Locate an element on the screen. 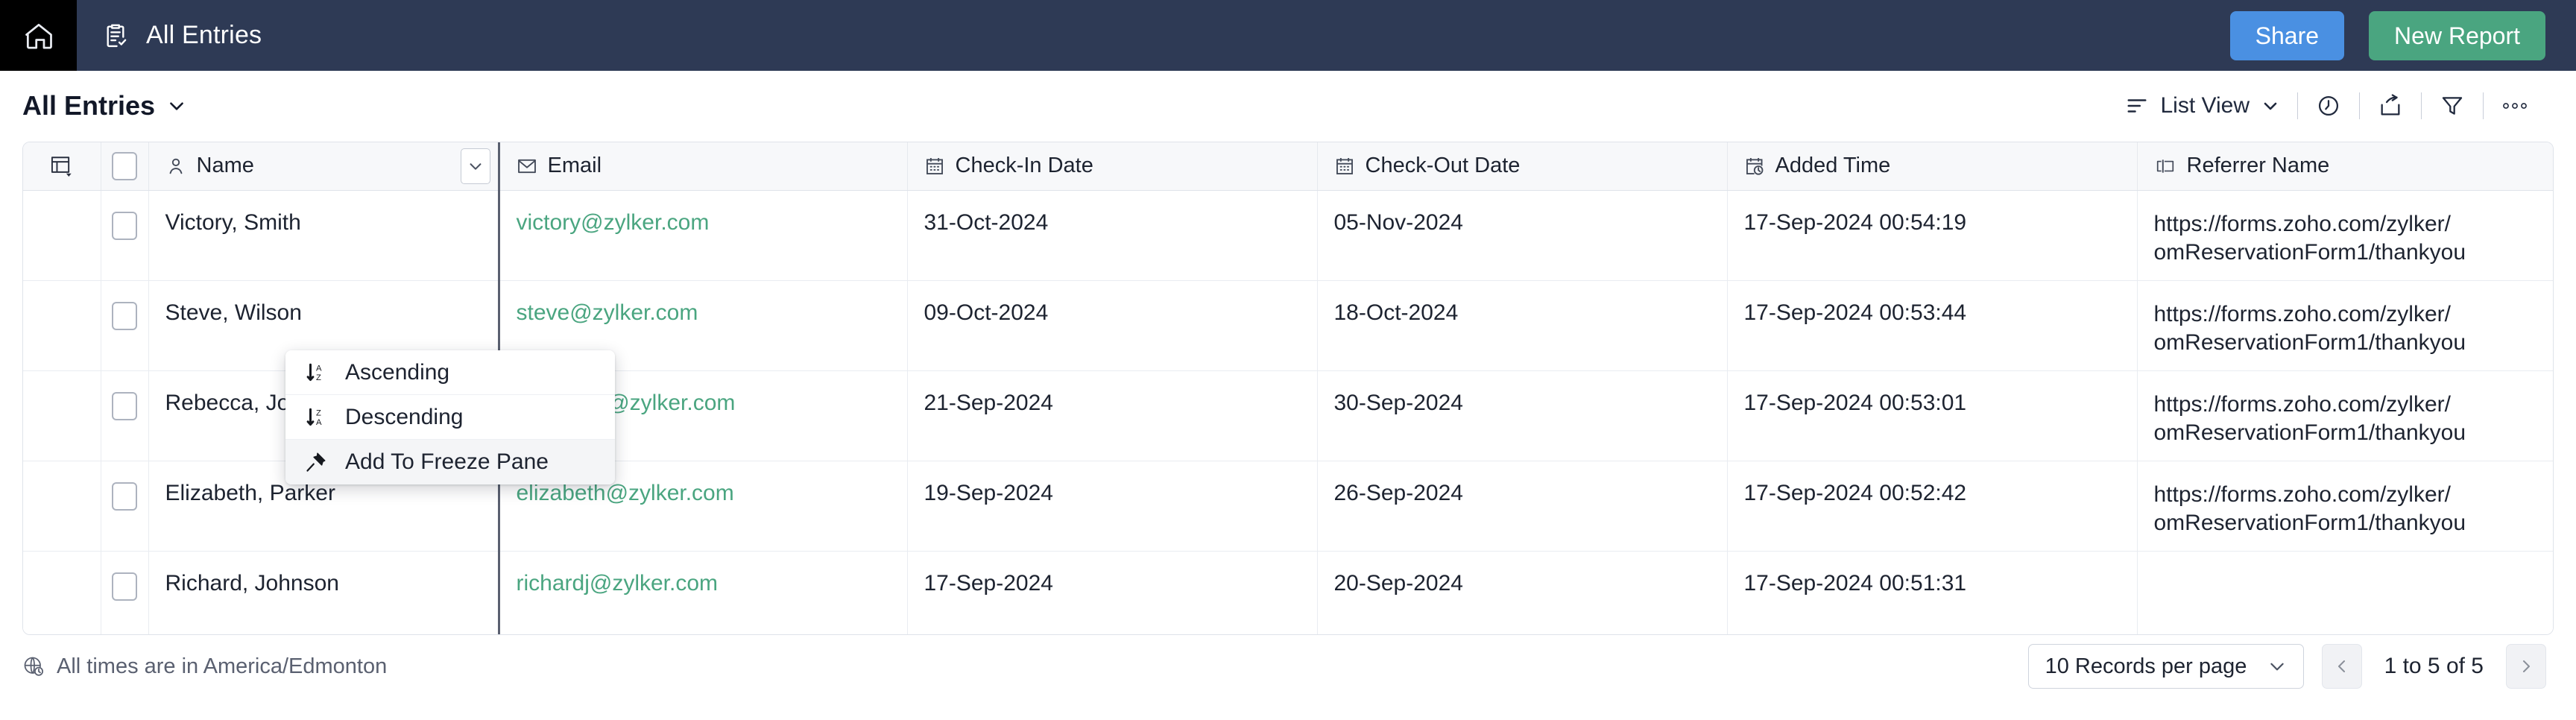 The image size is (2576, 720). view-selector: All Entries is located at coordinates (104, 105).